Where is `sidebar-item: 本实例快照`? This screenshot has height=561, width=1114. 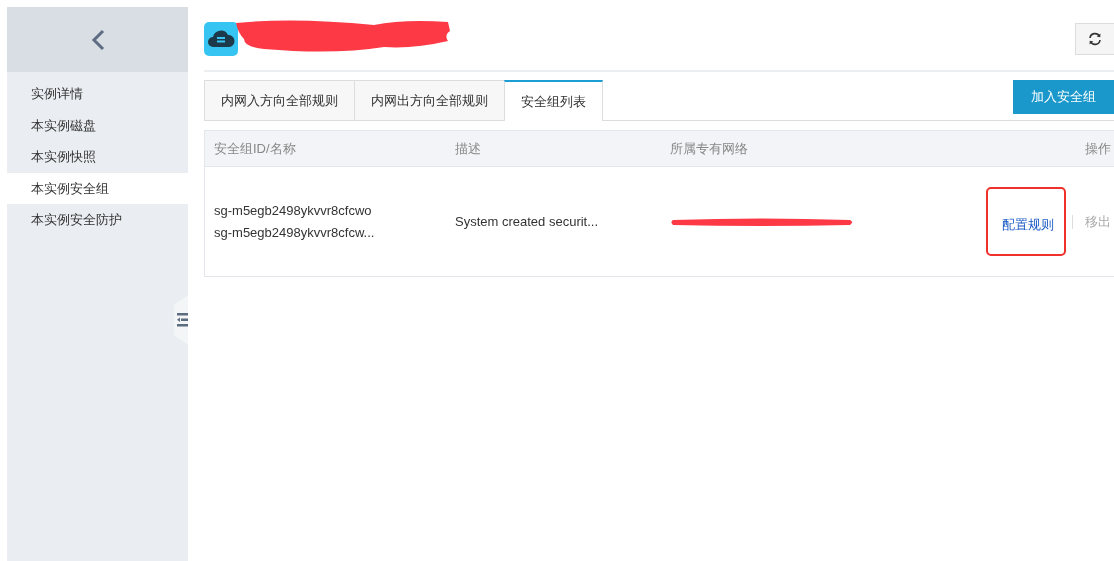
sidebar-item: 本实例快照 is located at coordinates (97, 157).